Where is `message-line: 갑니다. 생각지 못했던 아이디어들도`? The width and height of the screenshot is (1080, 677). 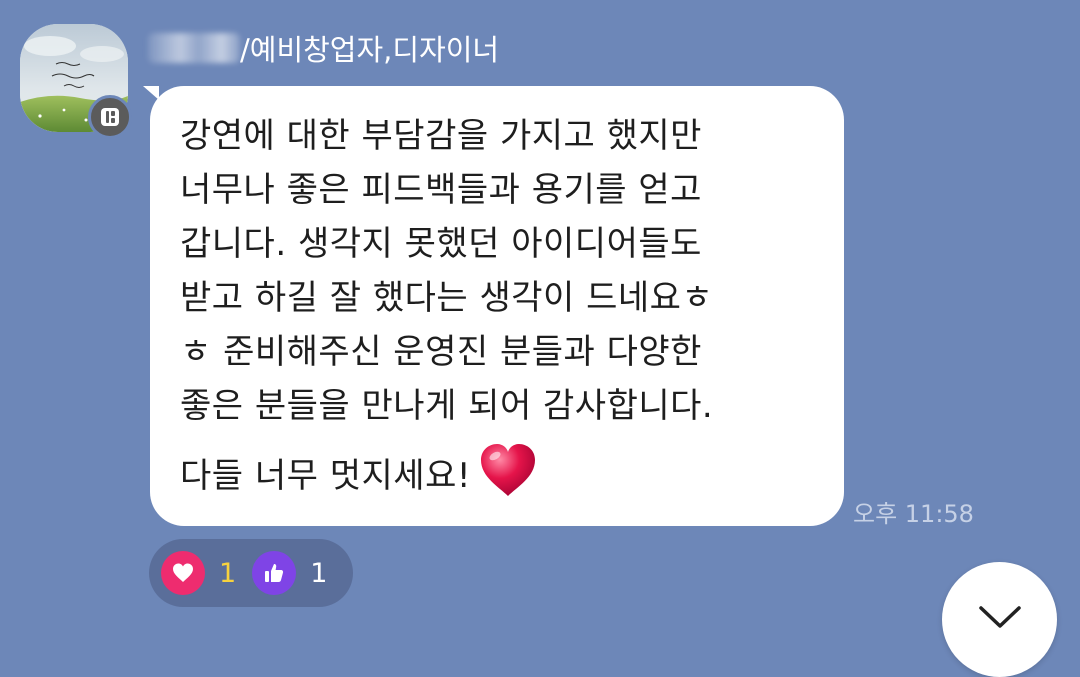 message-line: 갑니다. 생각지 못했던 아이디어들도 is located at coordinates (441, 244).